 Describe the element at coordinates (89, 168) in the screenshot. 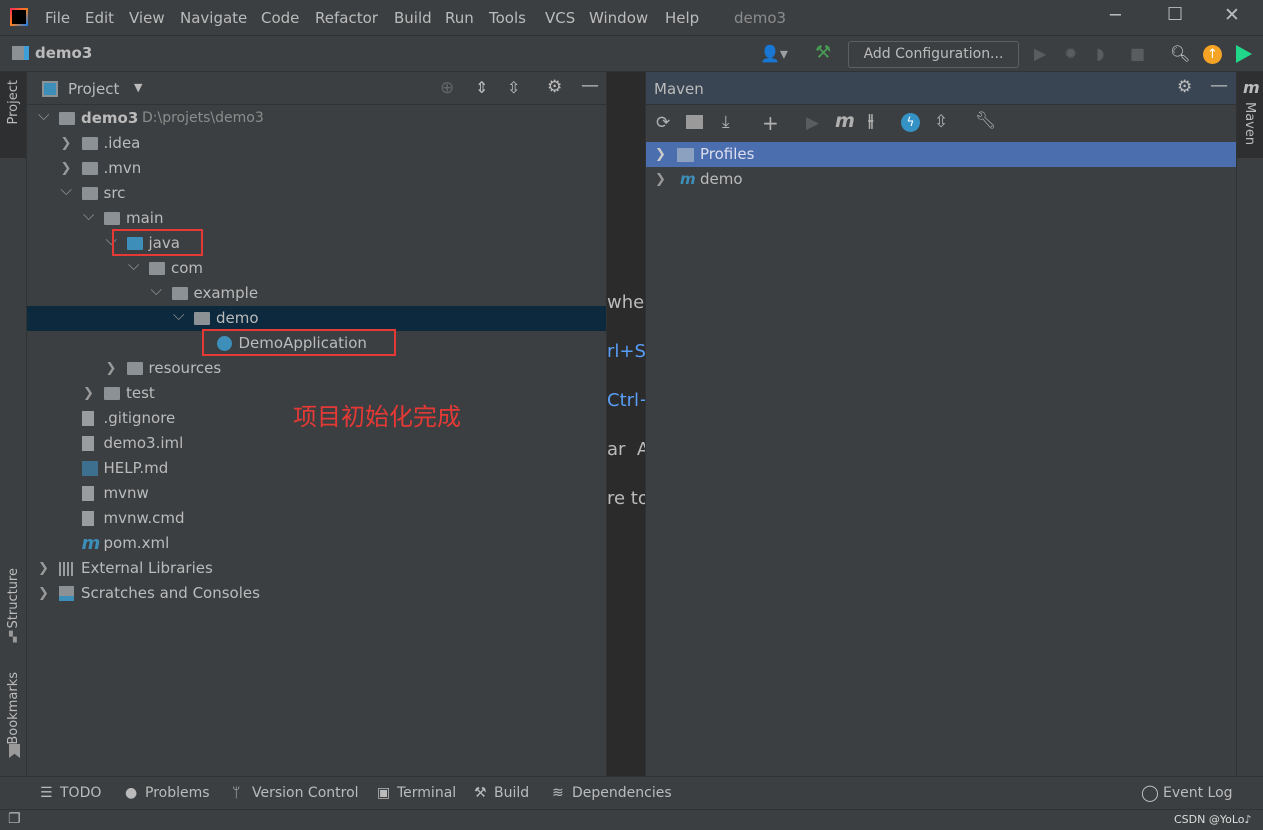

I see `folder-icon` at that location.